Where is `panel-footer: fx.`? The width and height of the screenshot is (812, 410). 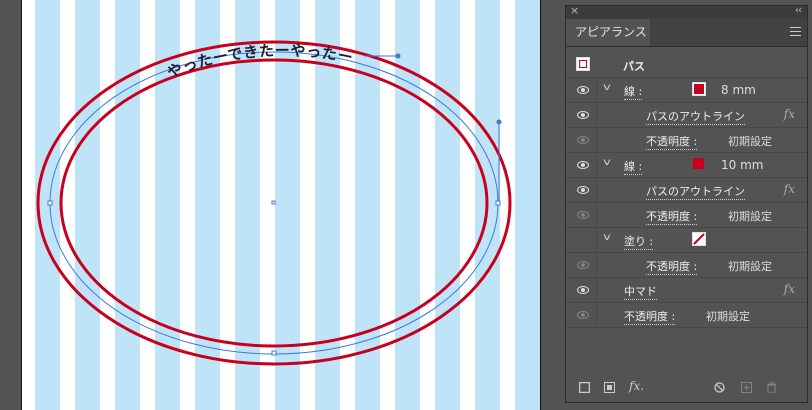
panel-footer: fx. is located at coordinates (686, 388).